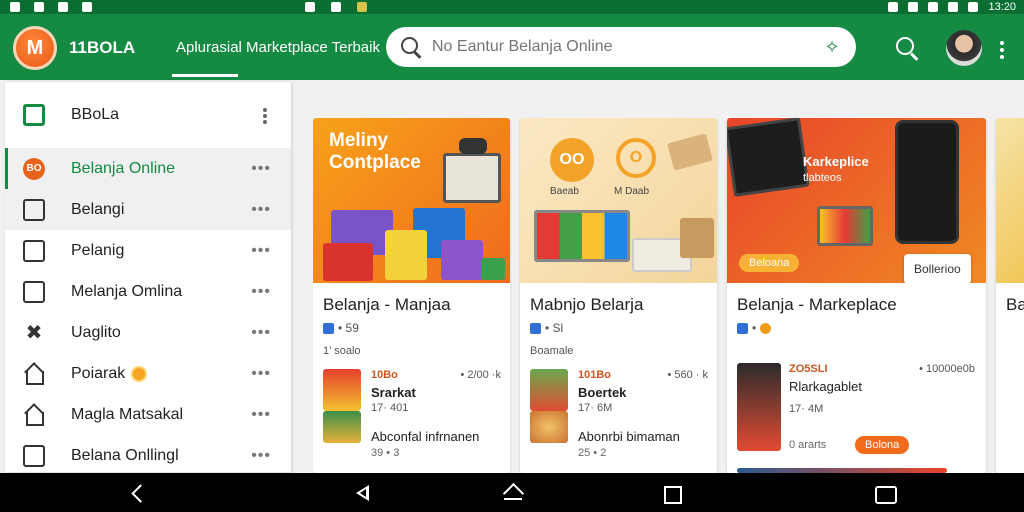  Describe the element at coordinates (808, 445) in the screenshot. I see `product-rating: 0 ararts` at that location.